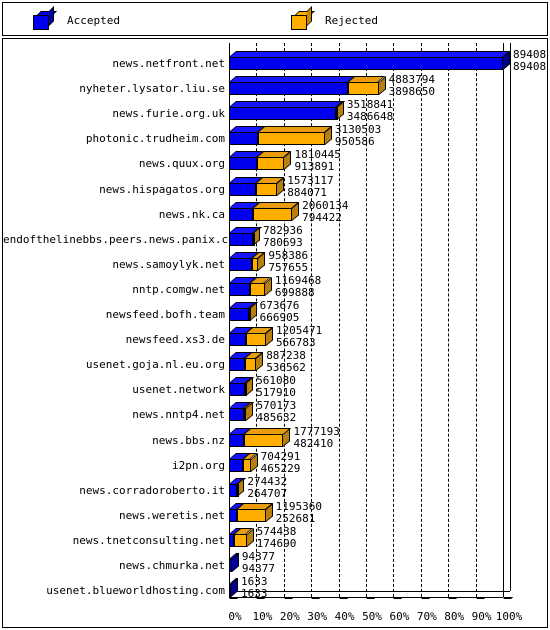 The image size is (550, 630). What do you see at coordinates (276, 406) in the screenshot?
I see `bar-value-total: 570173` at bounding box center [276, 406].